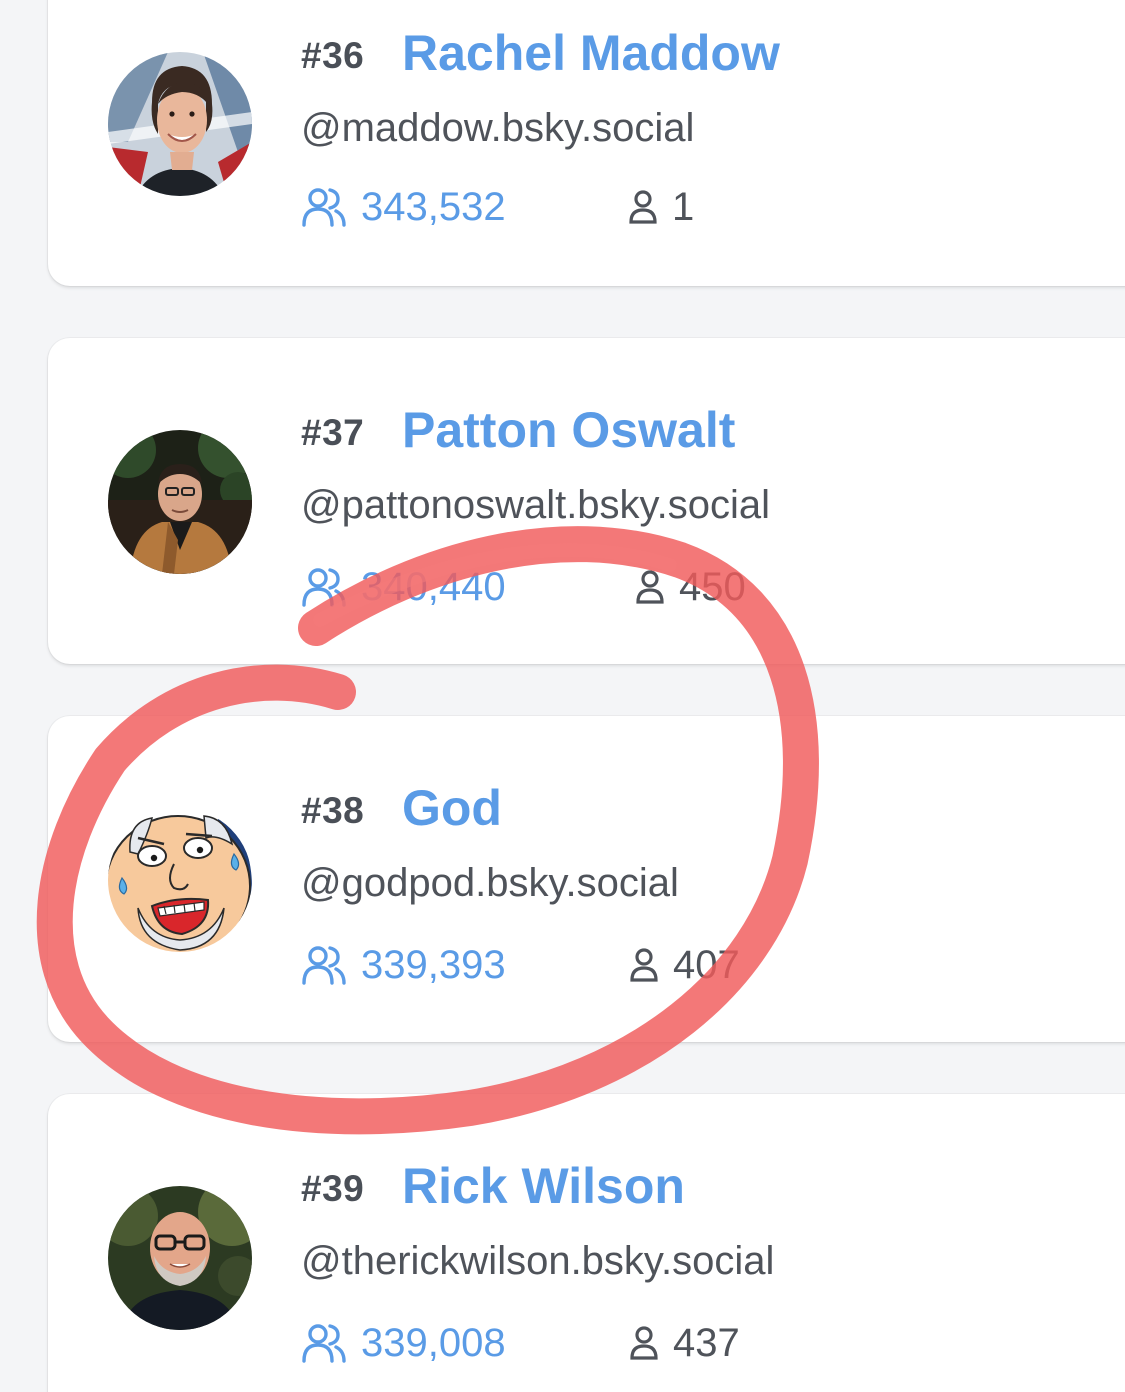  What do you see at coordinates (561, 965) in the screenshot?
I see `stats-row: 339,393 407` at bounding box center [561, 965].